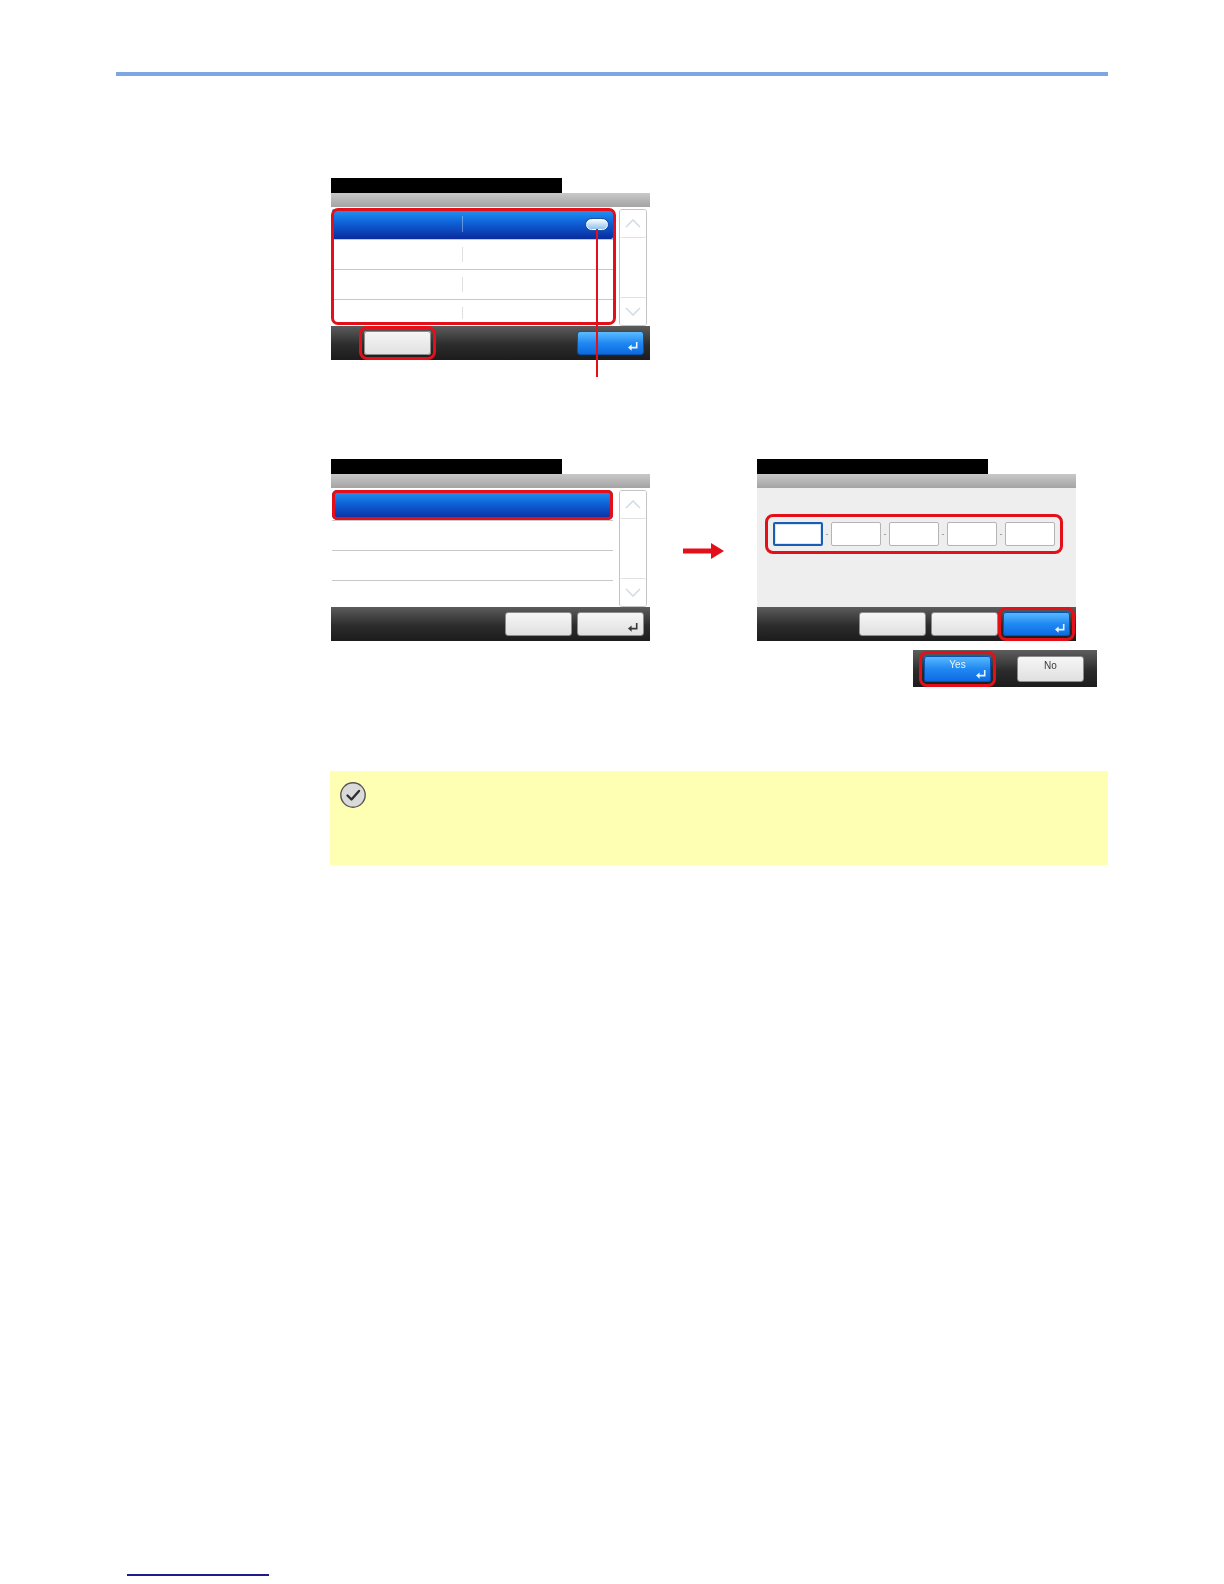  What do you see at coordinates (597, 224) in the screenshot?
I see `detail-button` at bounding box center [597, 224].